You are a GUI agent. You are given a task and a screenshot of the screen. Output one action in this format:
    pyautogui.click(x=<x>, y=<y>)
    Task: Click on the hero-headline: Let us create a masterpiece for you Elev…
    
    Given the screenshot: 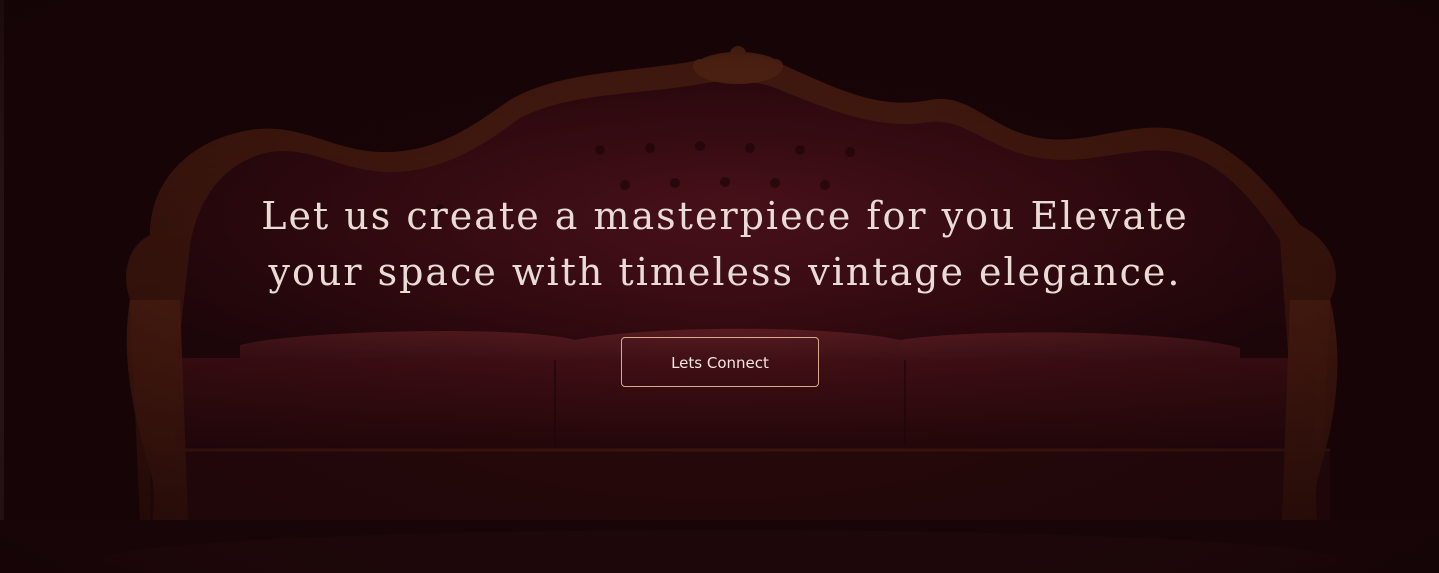 What is the action you would take?
    pyautogui.click(x=725, y=244)
    